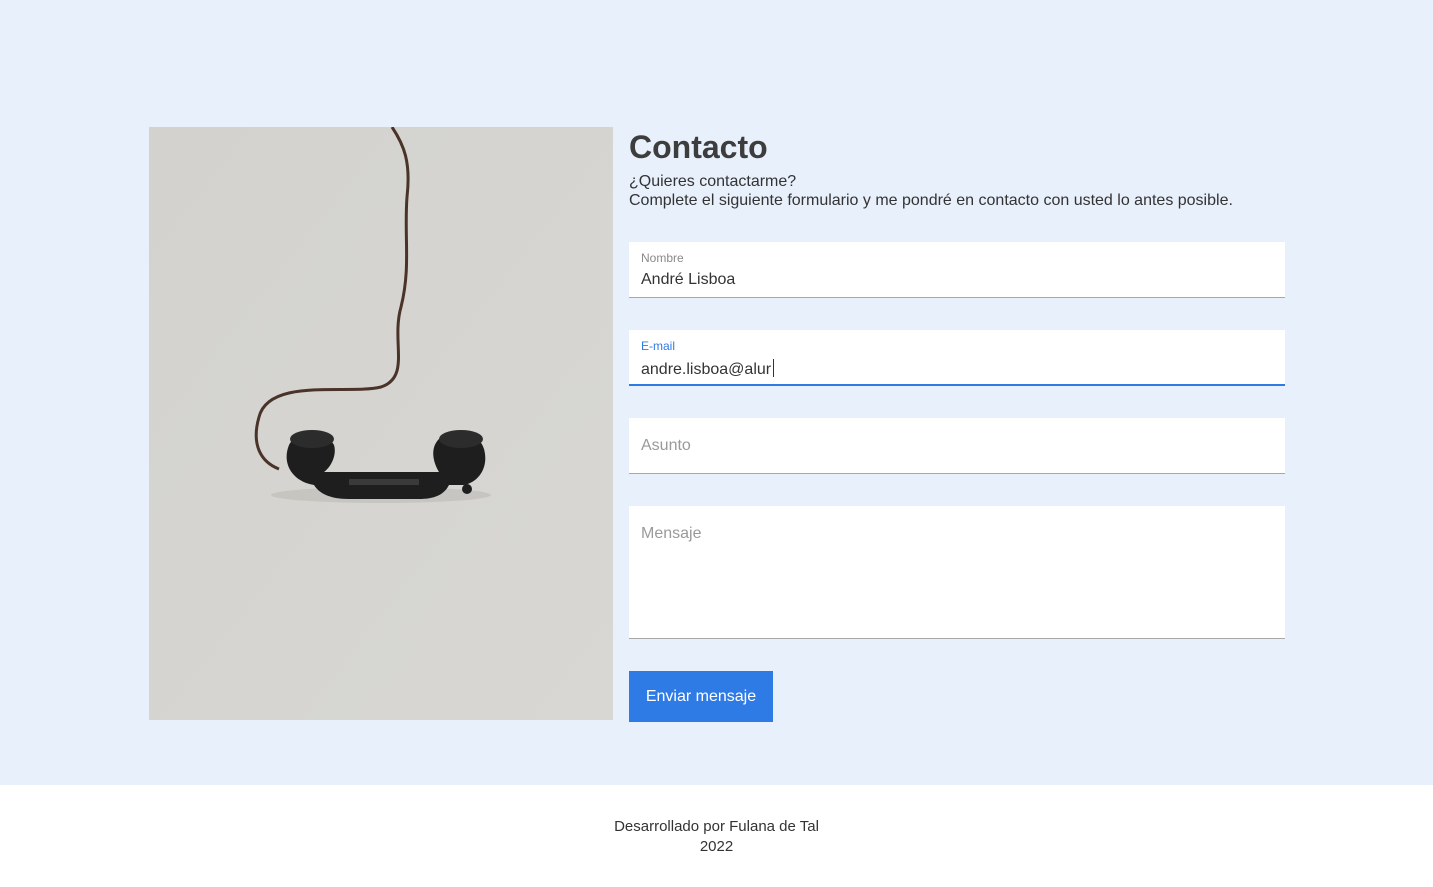 This screenshot has height=887, width=1433. Describe the element at coordinates (957, 270) in the screenshot. I see `nombre-field: Nombre André Lisboa` at that location.